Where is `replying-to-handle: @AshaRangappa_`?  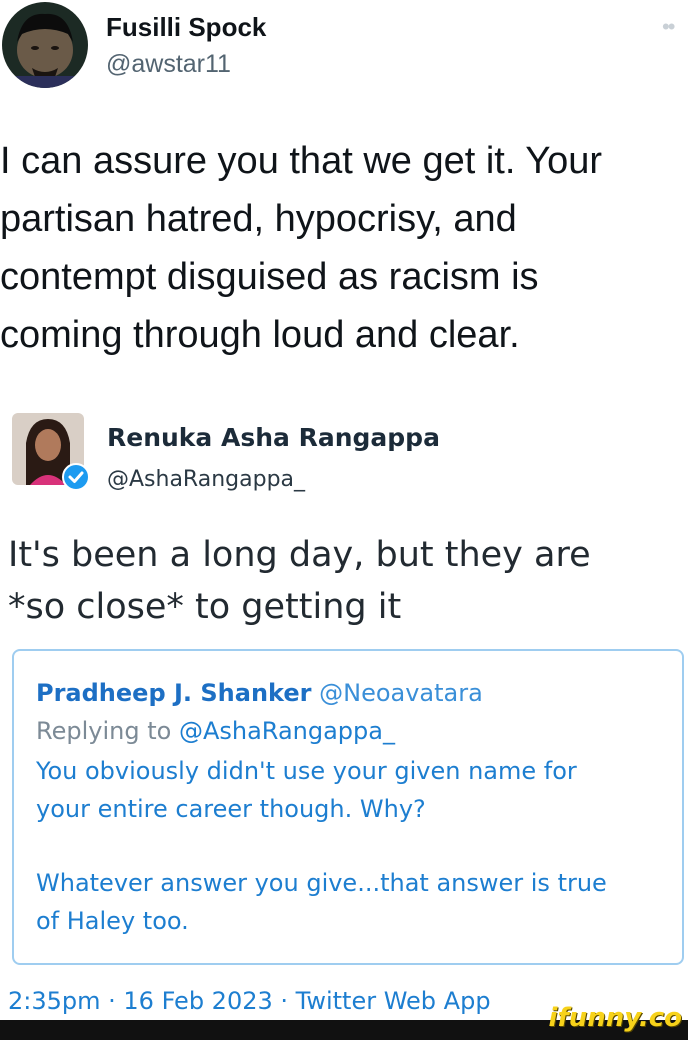
replying-to-handle: @AshaRangappa_ is located at coordinates (286, 731).